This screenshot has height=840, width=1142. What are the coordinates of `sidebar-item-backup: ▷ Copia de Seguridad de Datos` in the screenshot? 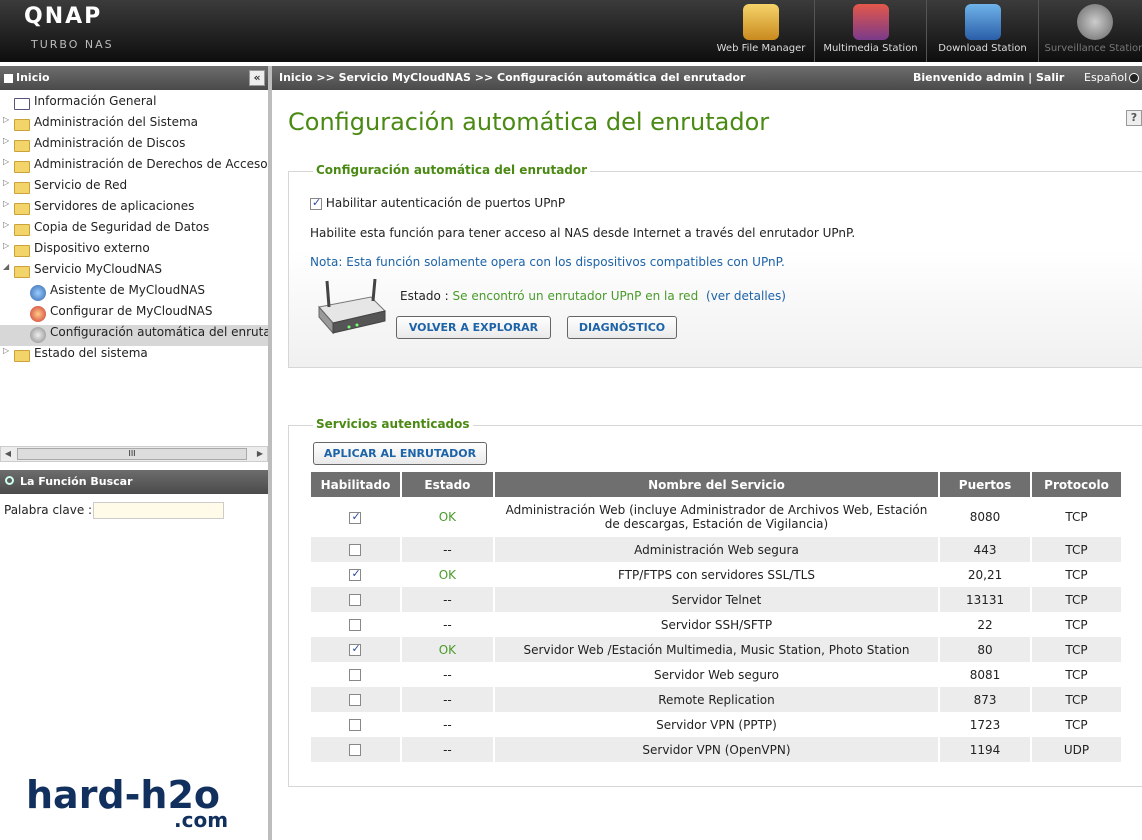 It's located at (134, 230).